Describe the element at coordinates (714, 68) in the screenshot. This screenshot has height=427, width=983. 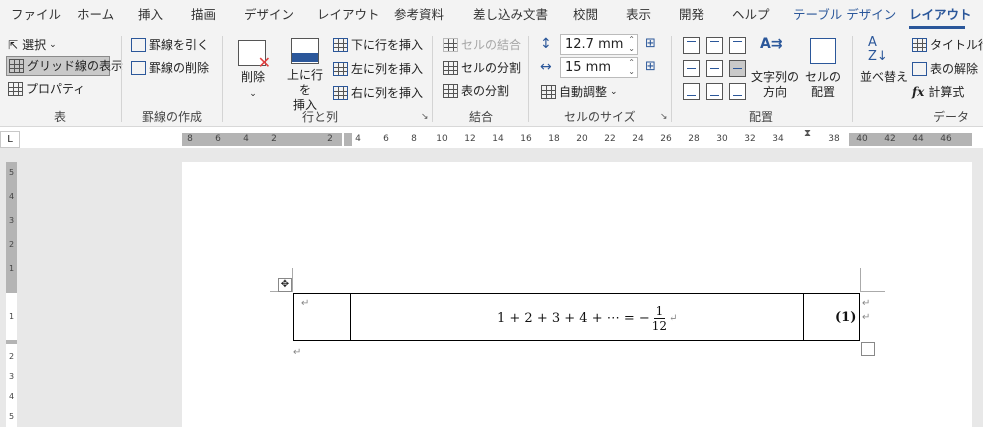
I see `align-middle-center-icon` at that location.